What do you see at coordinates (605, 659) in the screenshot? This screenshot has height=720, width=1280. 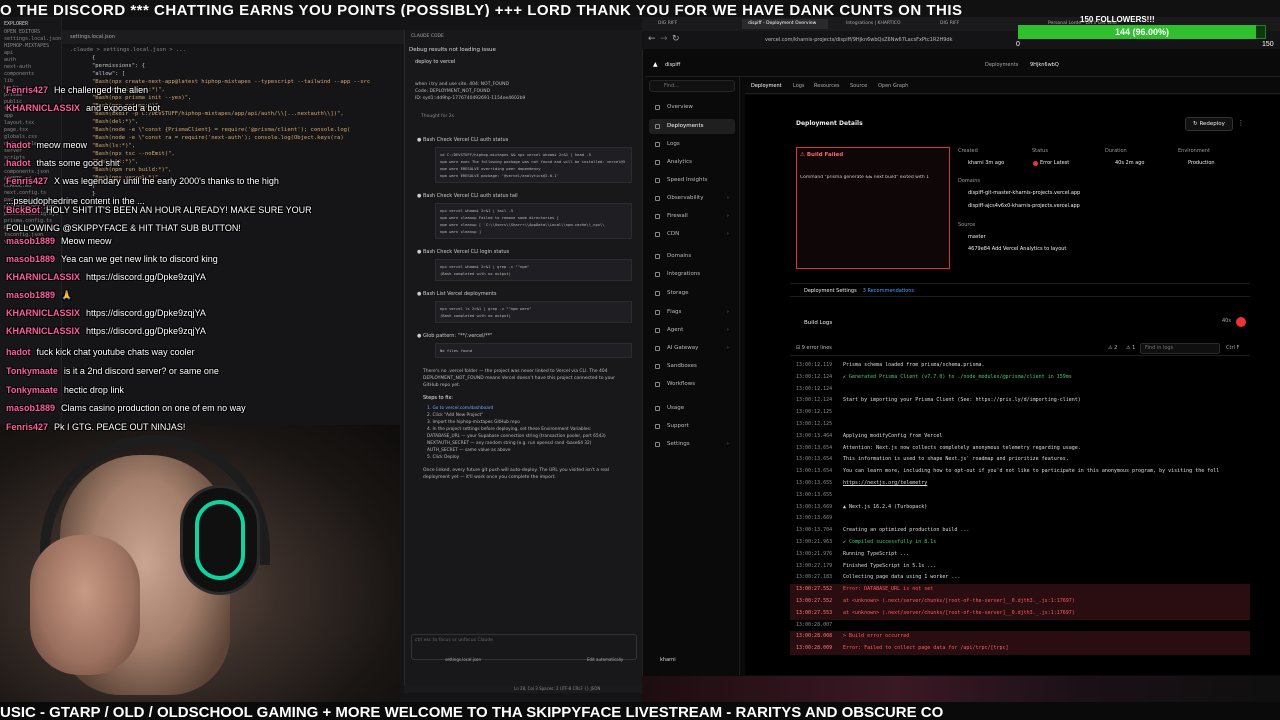 I see `edit-mode-toggle: Edit automatically` at bounding box center [605, 659].